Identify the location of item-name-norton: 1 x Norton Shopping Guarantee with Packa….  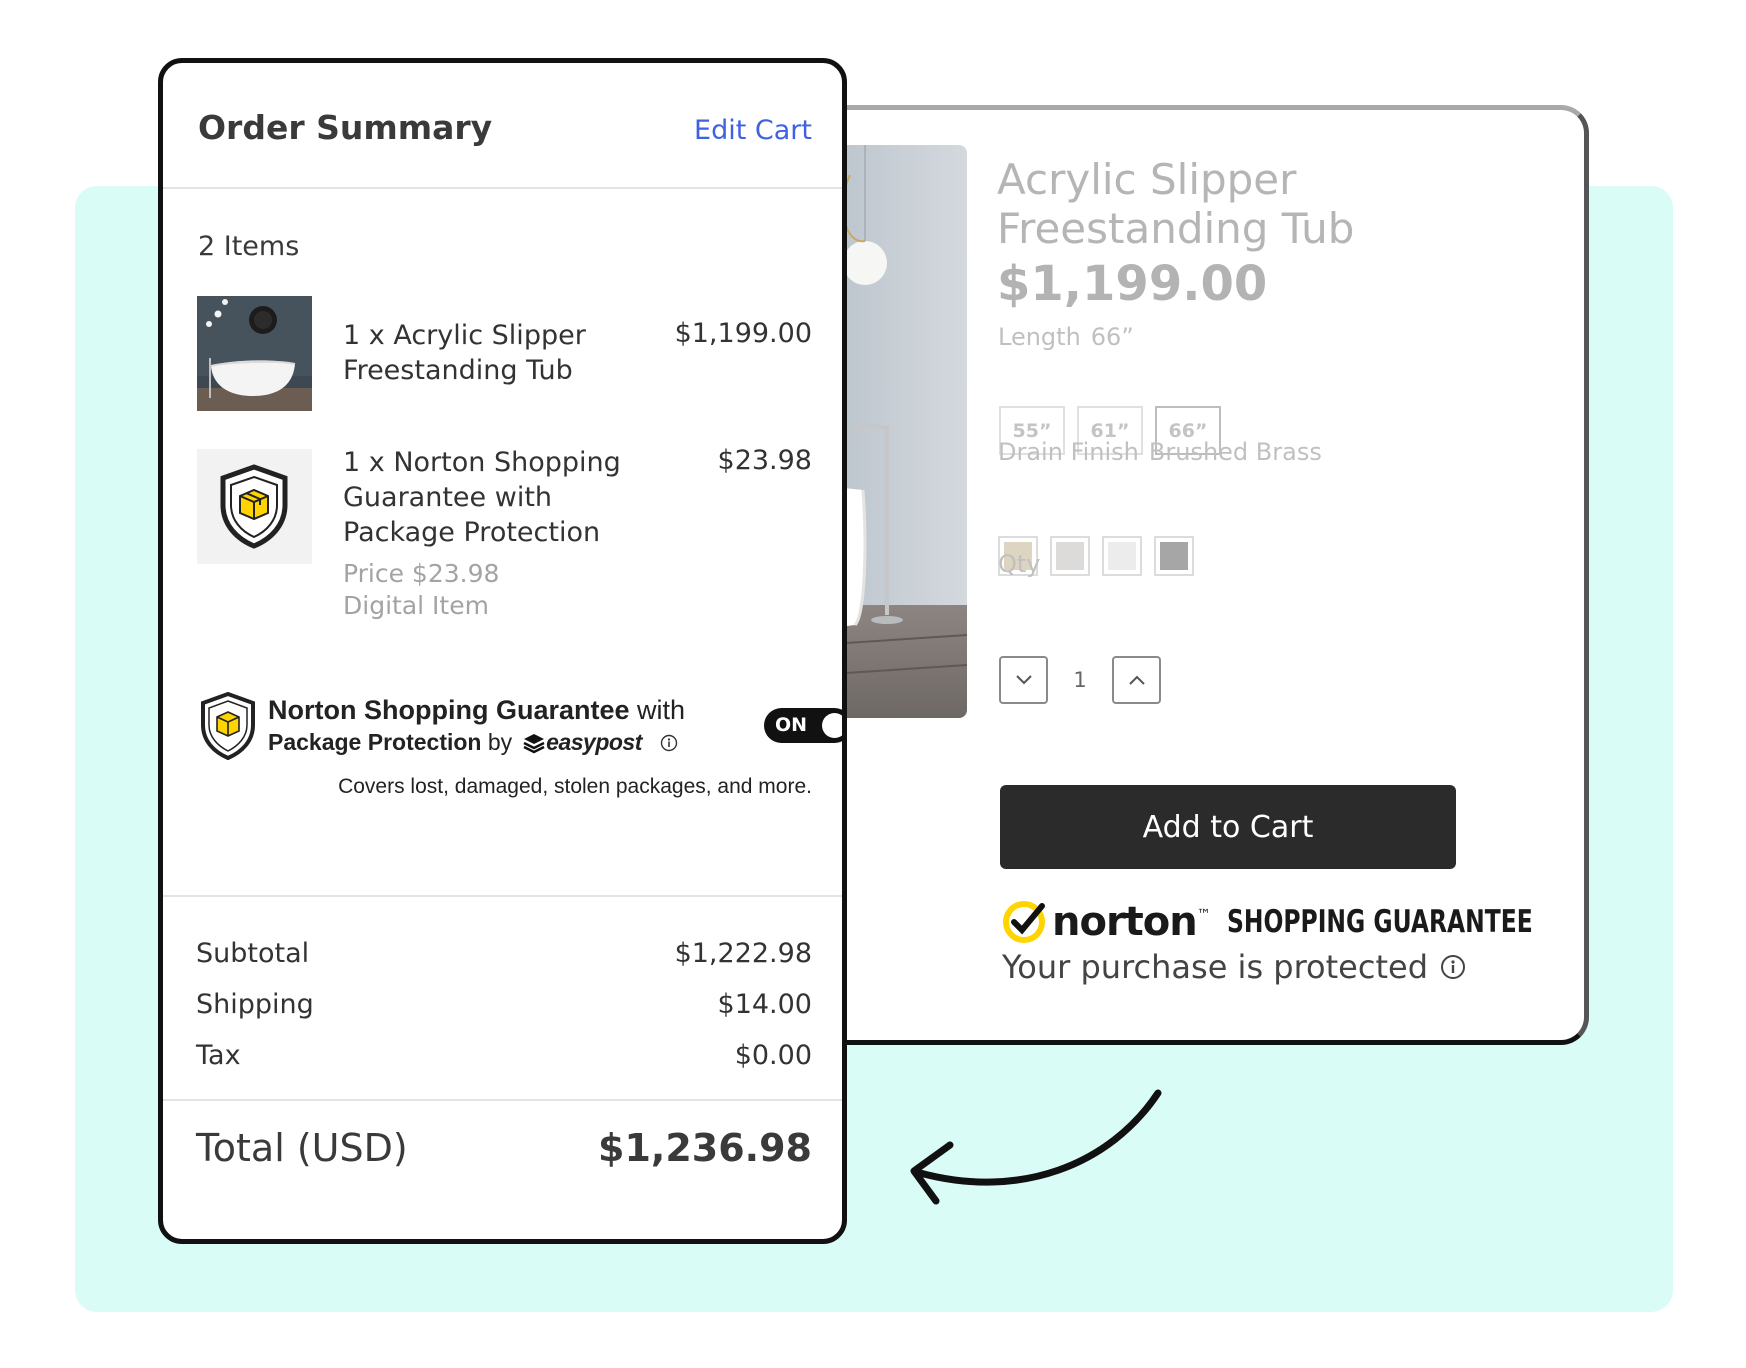
(482, 497).